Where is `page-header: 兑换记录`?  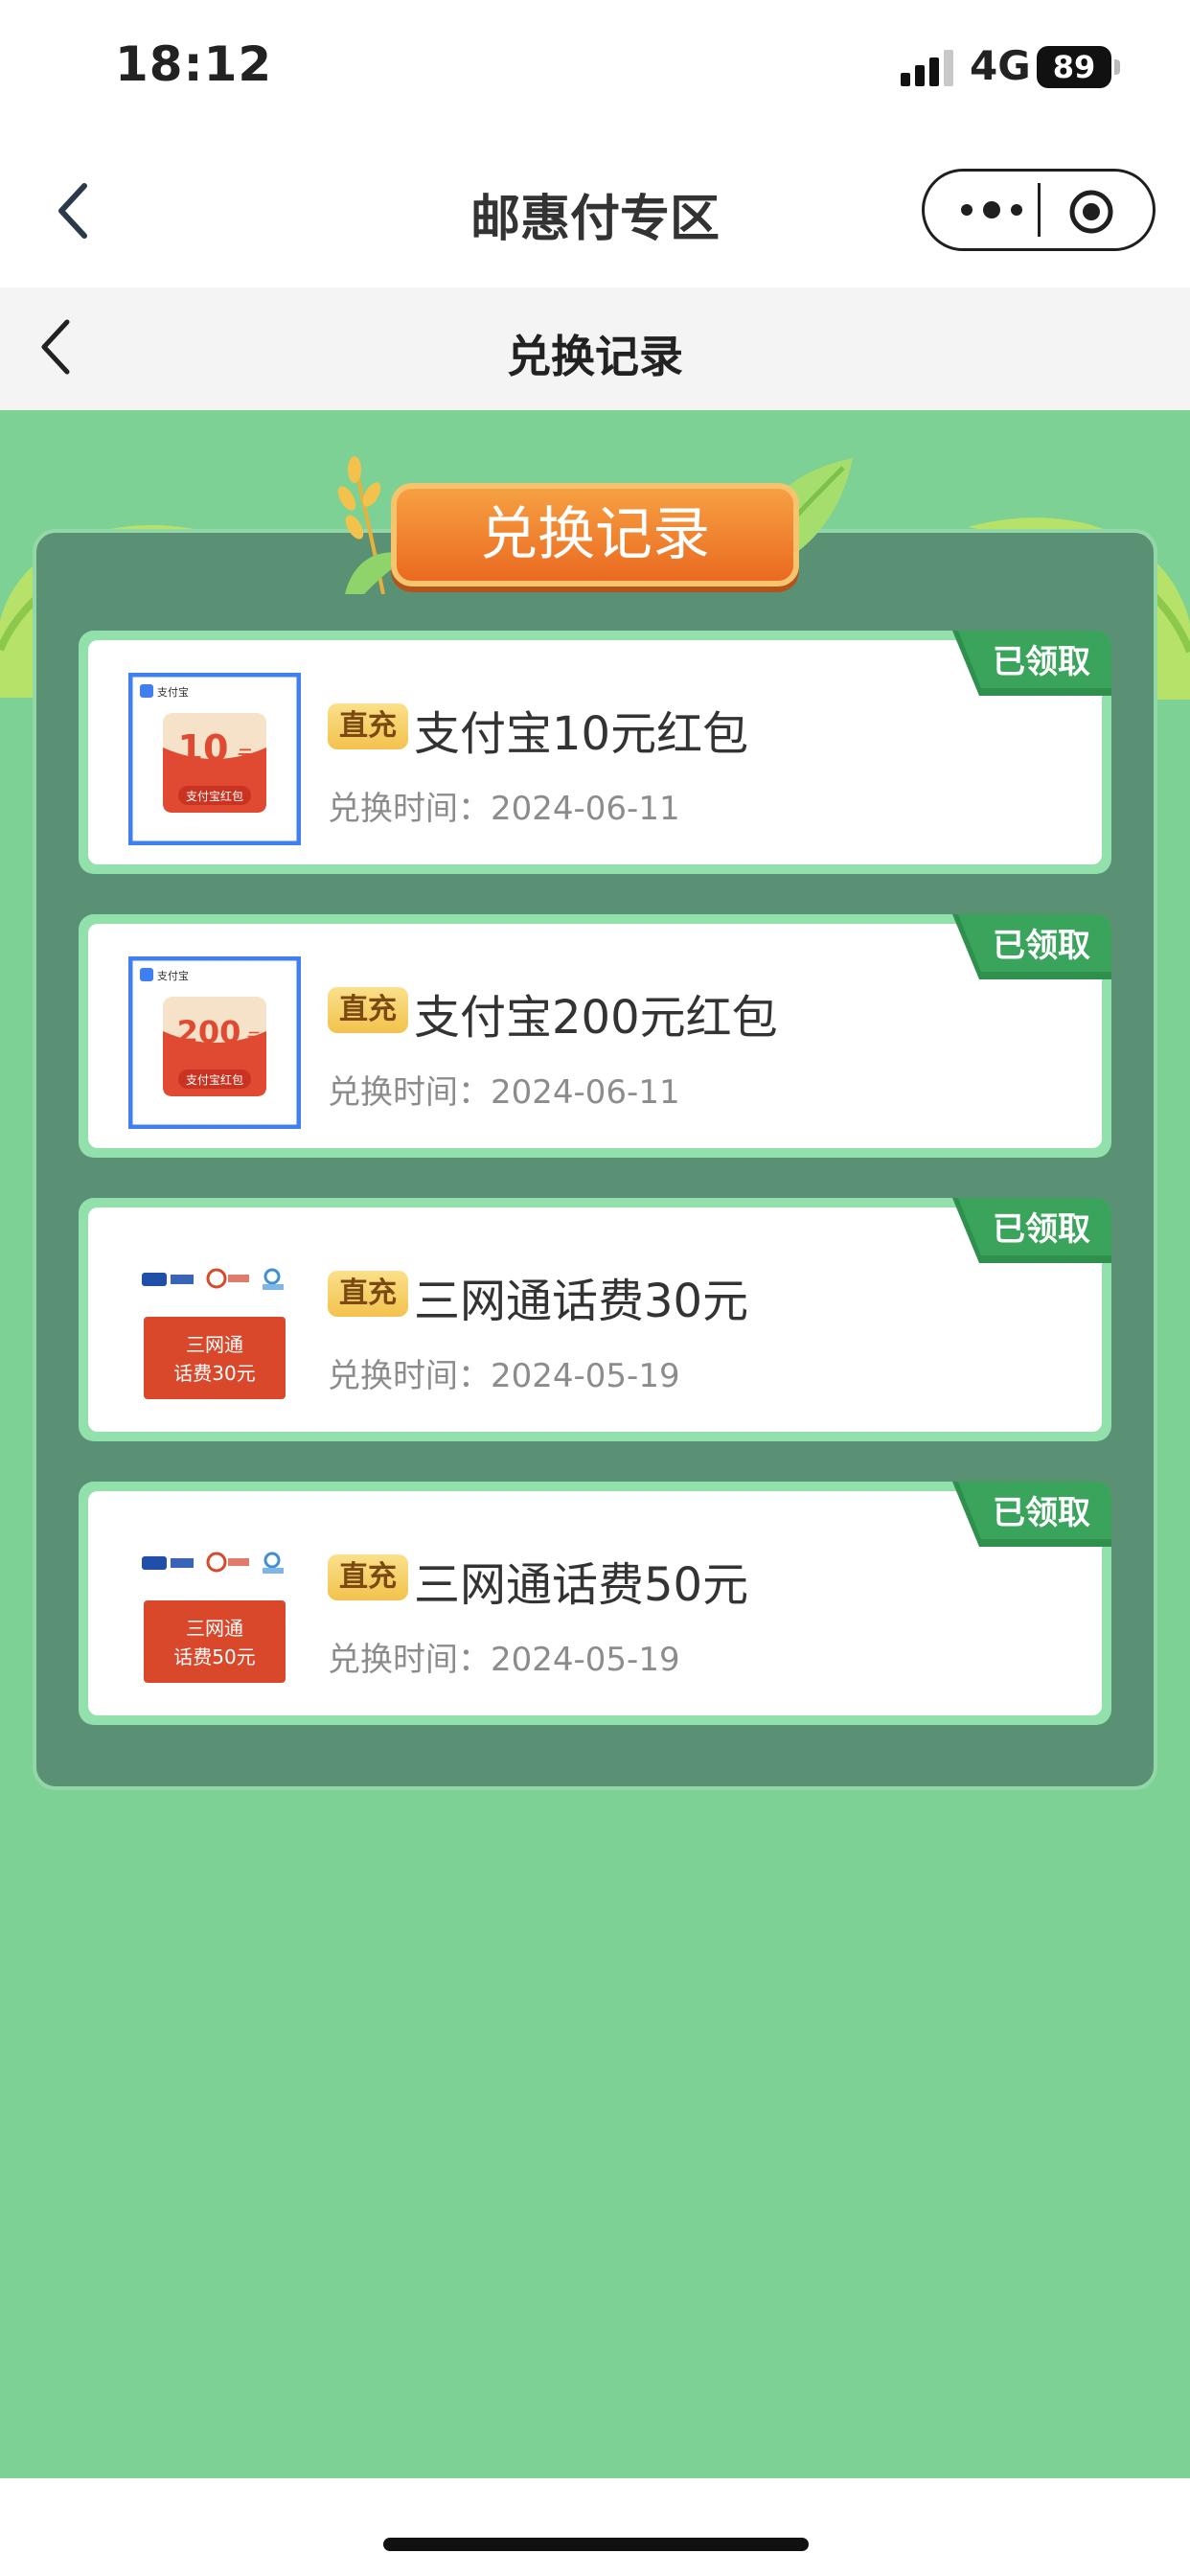
page-header: 兑换记录 is located at coordinates (595, 349).